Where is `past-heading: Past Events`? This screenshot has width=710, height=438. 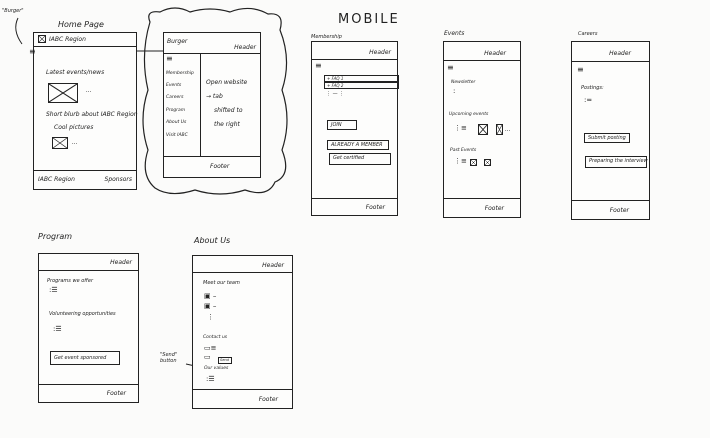
past-heading: Past Events is located at coordinates (463, 150).